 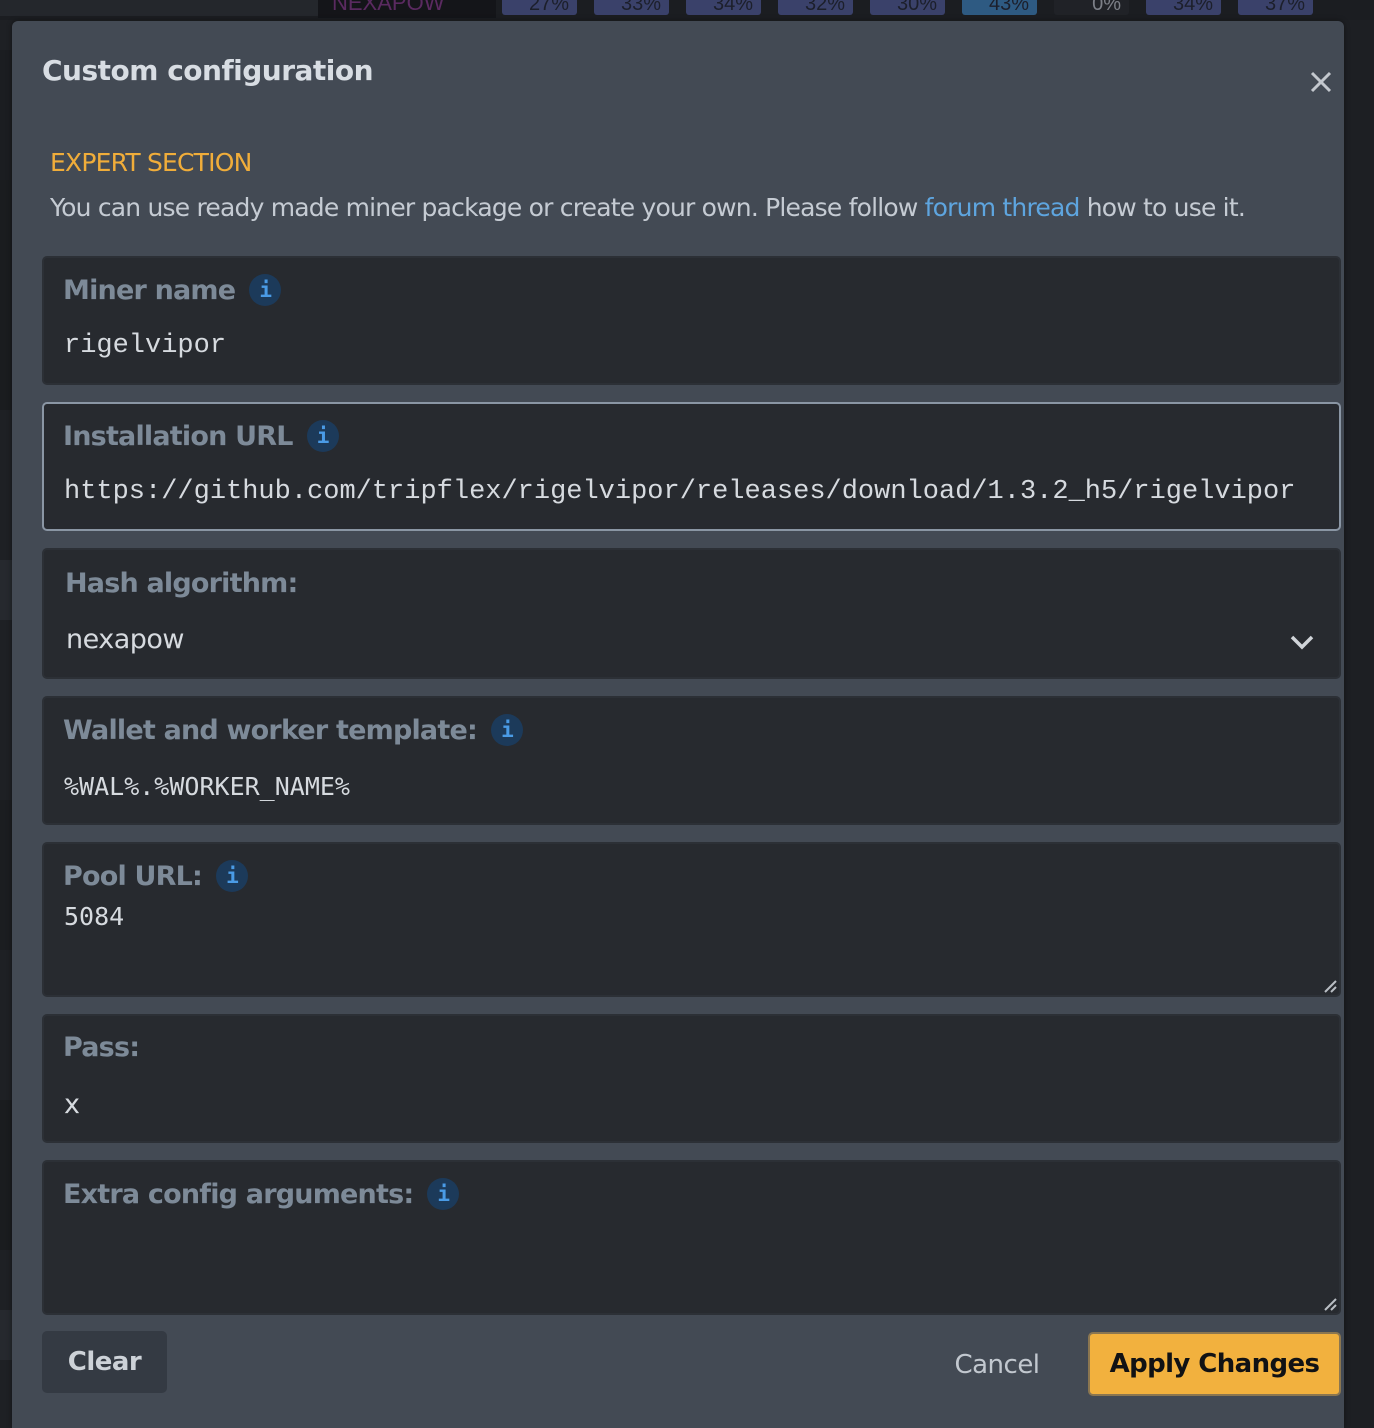 I want to click on background-percent-cell: 0%, so click(x=1091, y=7).